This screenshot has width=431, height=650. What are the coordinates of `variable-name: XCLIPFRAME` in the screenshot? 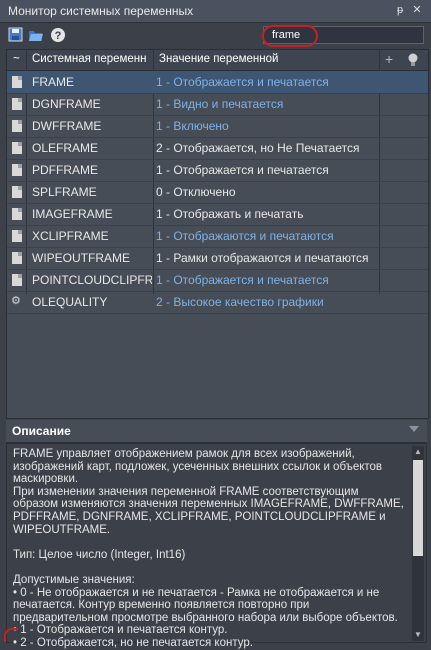 It's located at (70, 236).